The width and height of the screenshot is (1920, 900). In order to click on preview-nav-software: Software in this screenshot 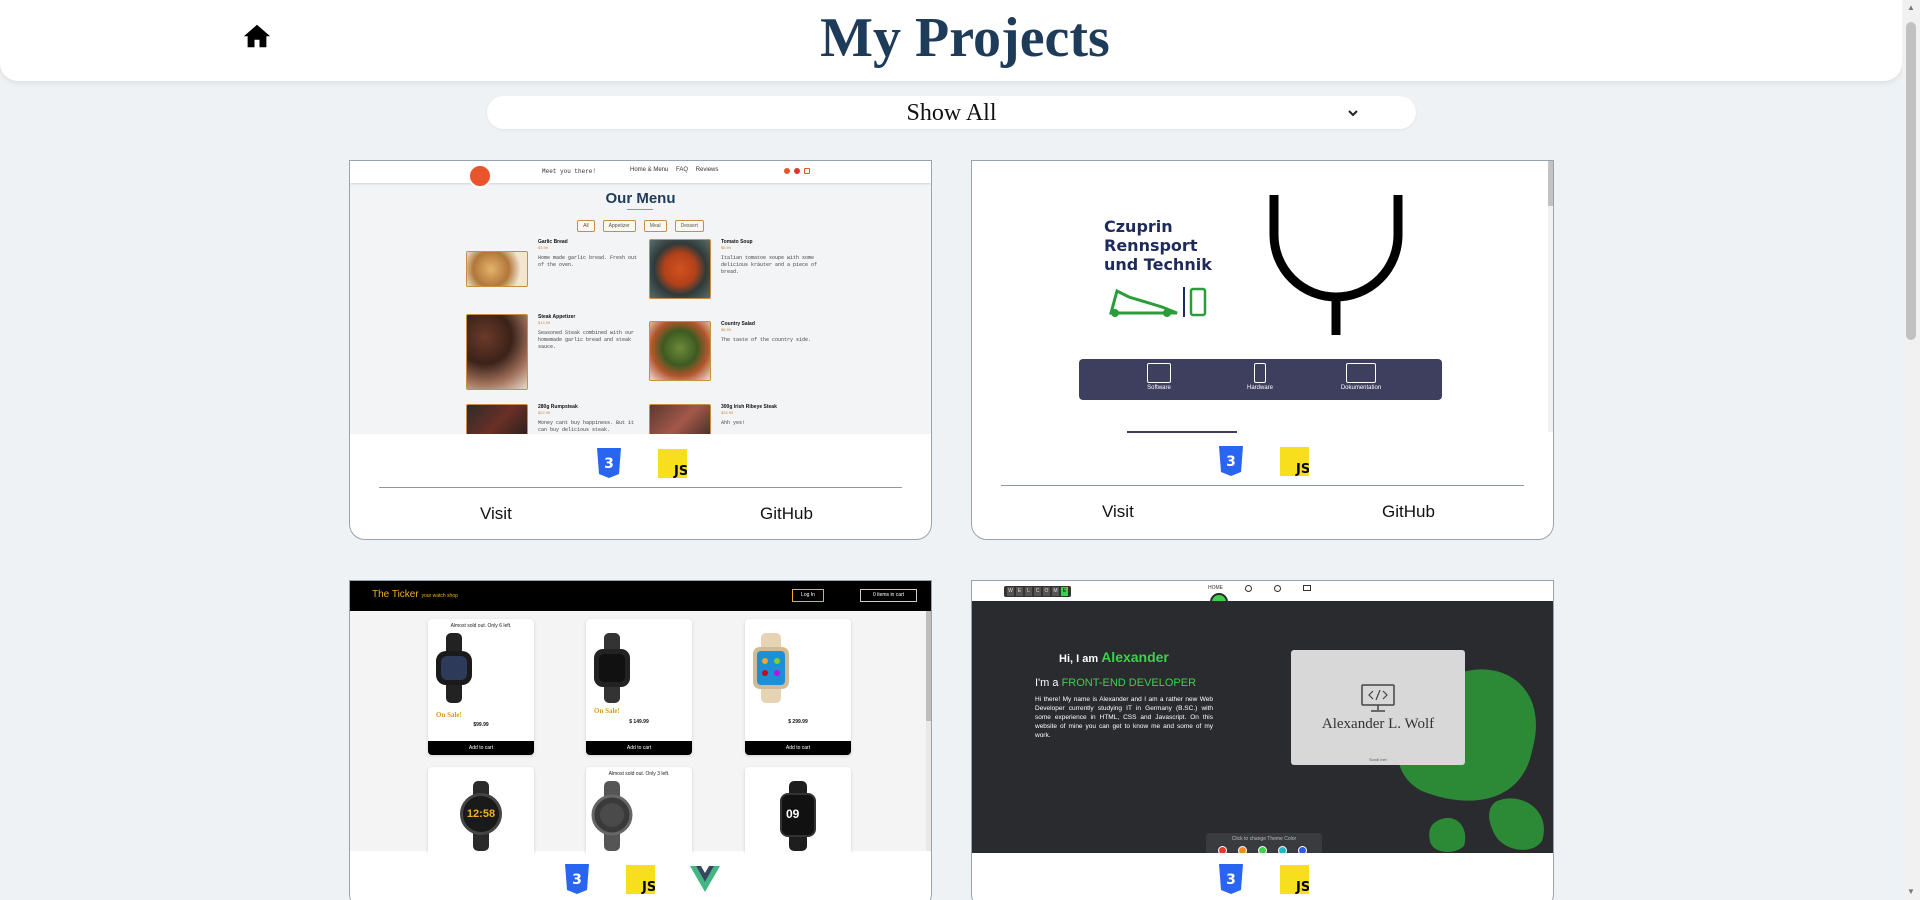, I will do `click(1159, 377)`.